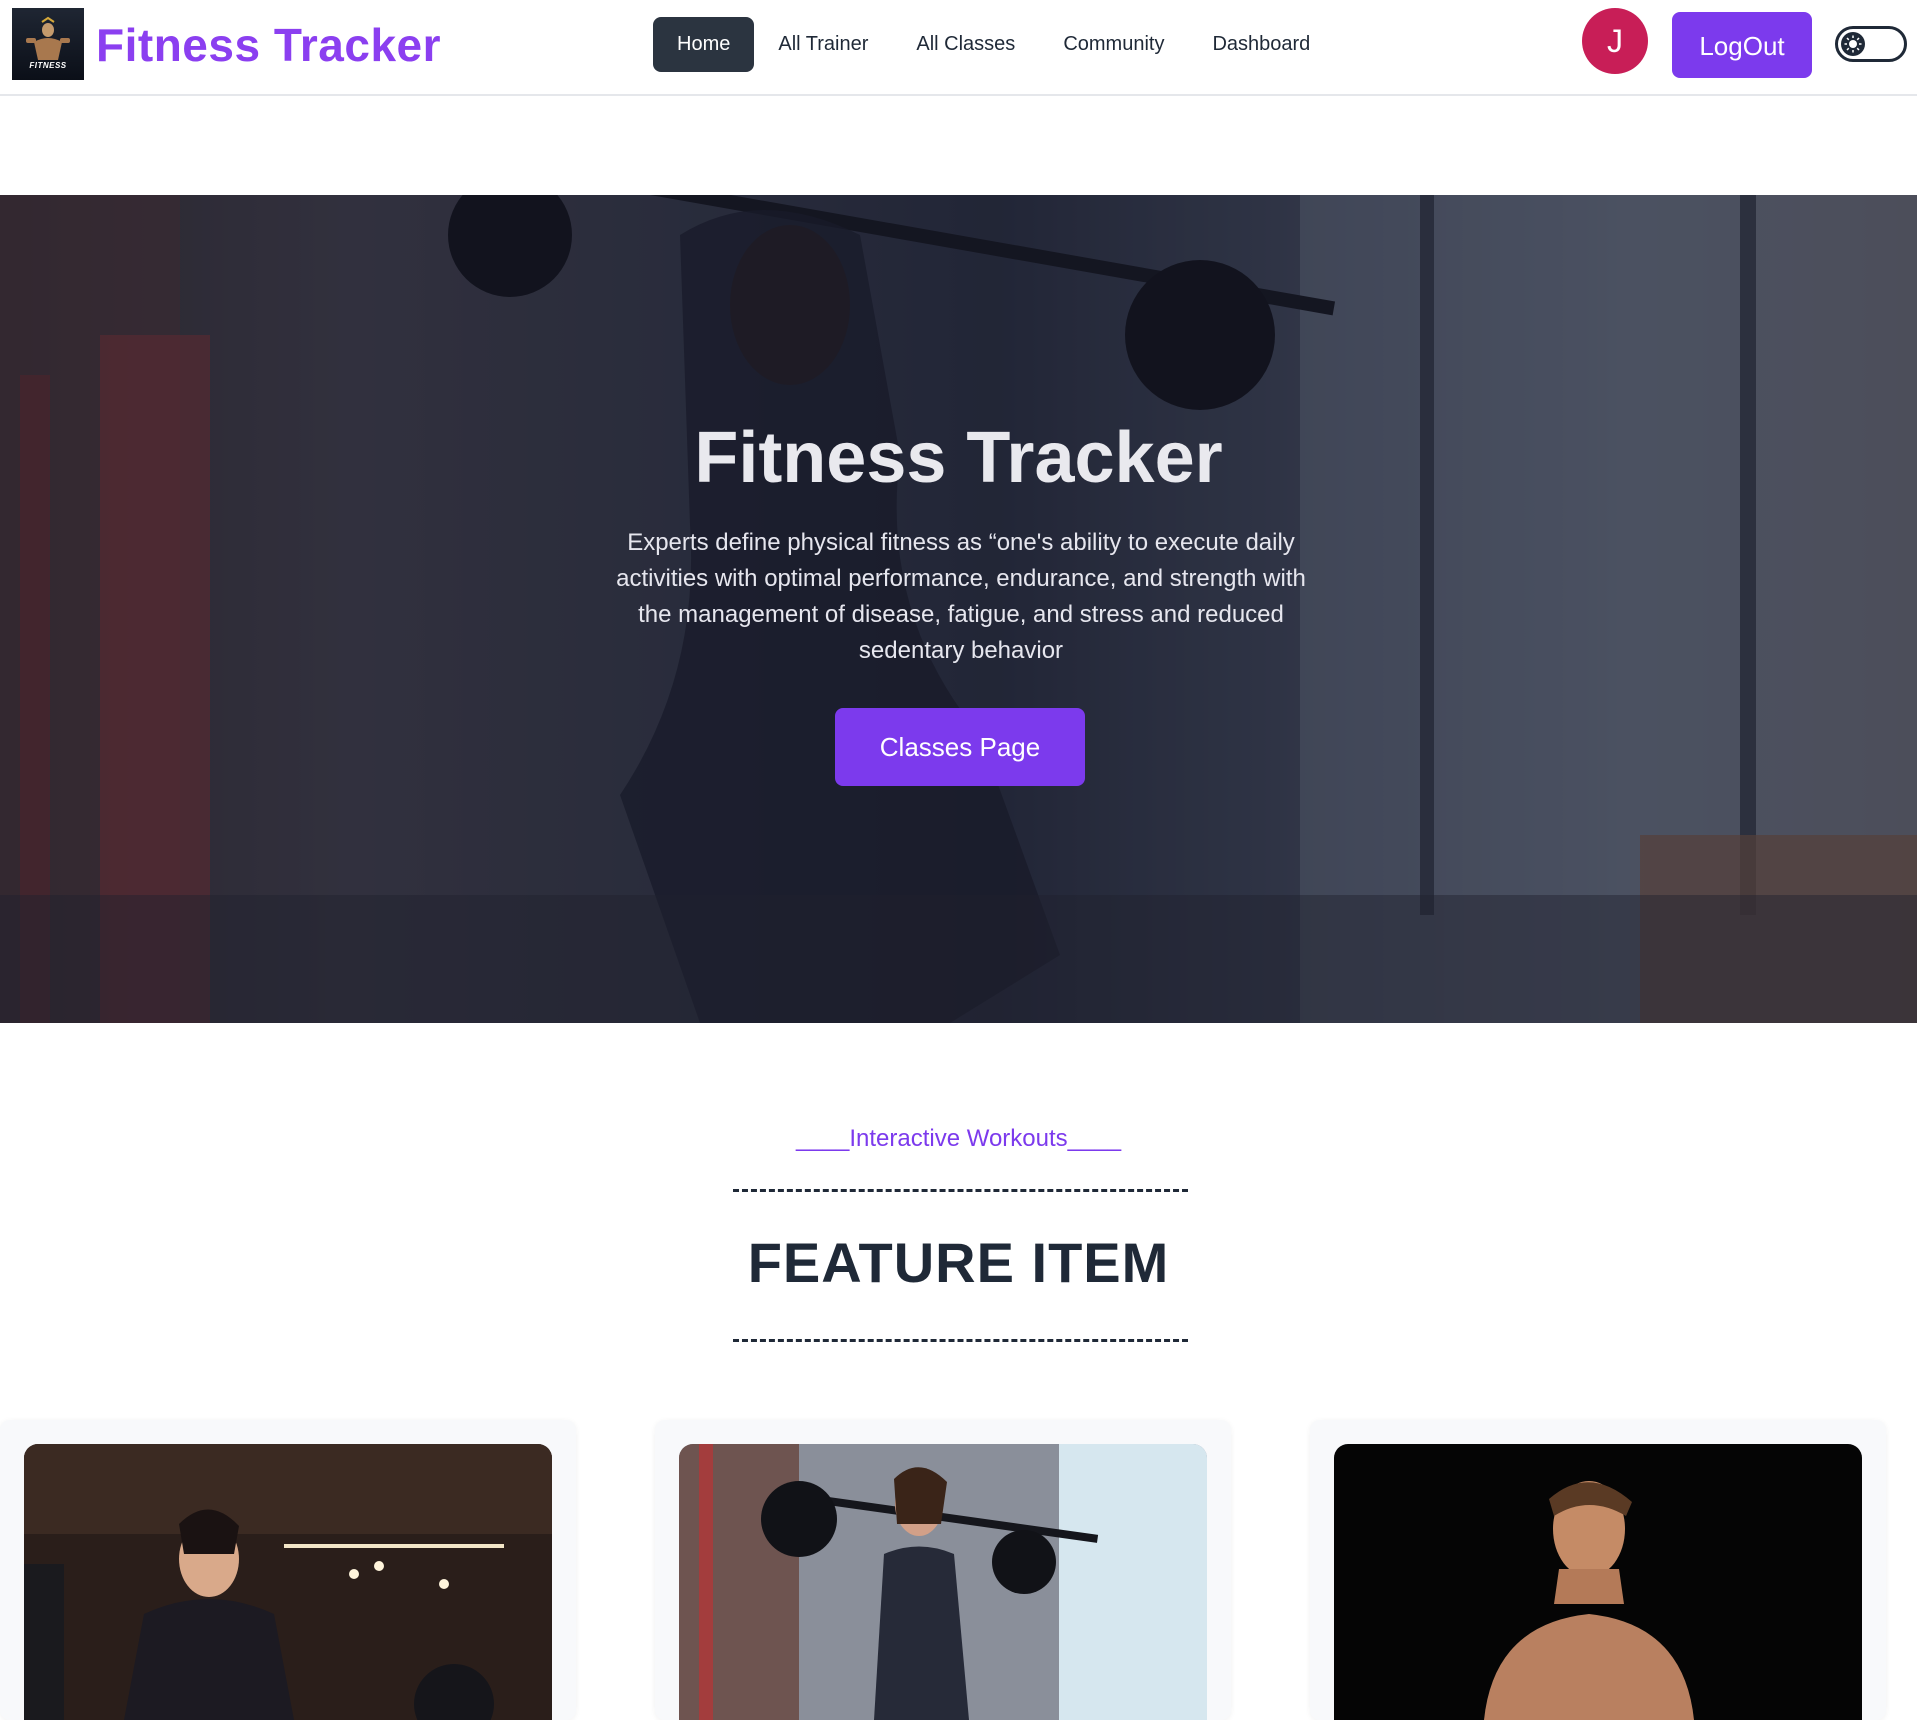 This screenshot has width=1917, height=1720. What do you see at coordinates (48, 44) in the screenshot?
I see `logo: FITNESS` at bounding box center [48, 44].